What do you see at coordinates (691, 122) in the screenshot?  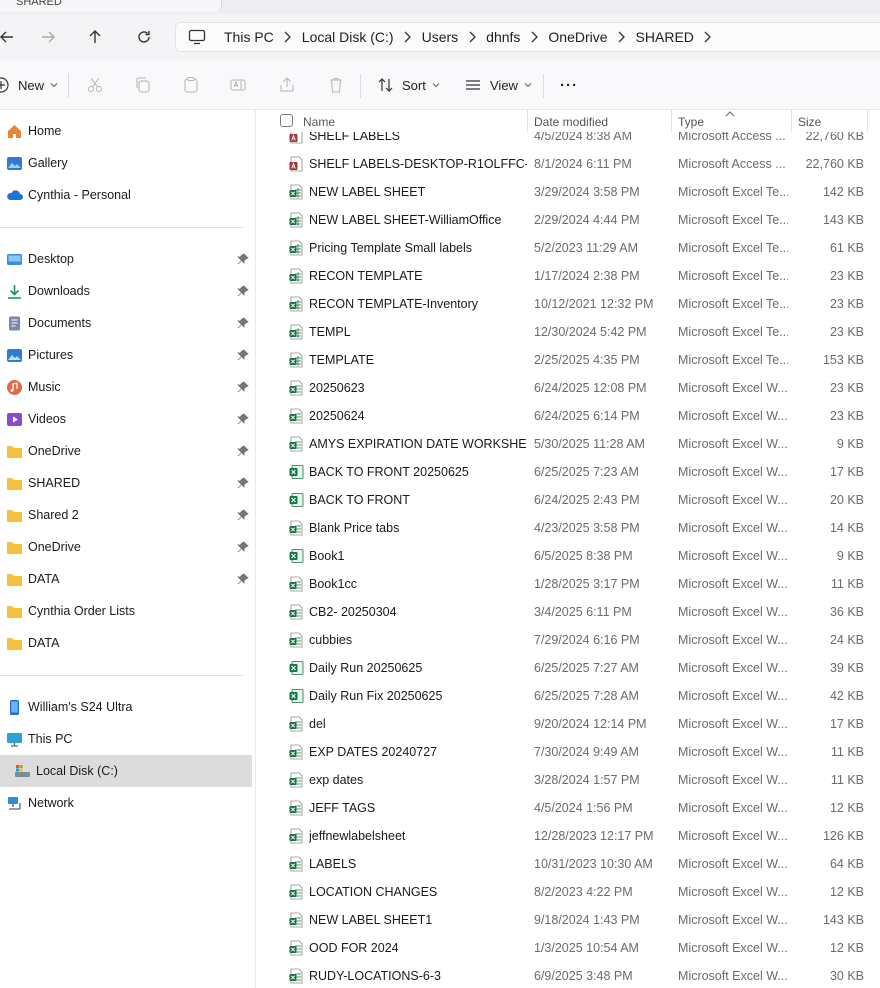 I see `column-header-type: Type` at bounding box center [691, 122].